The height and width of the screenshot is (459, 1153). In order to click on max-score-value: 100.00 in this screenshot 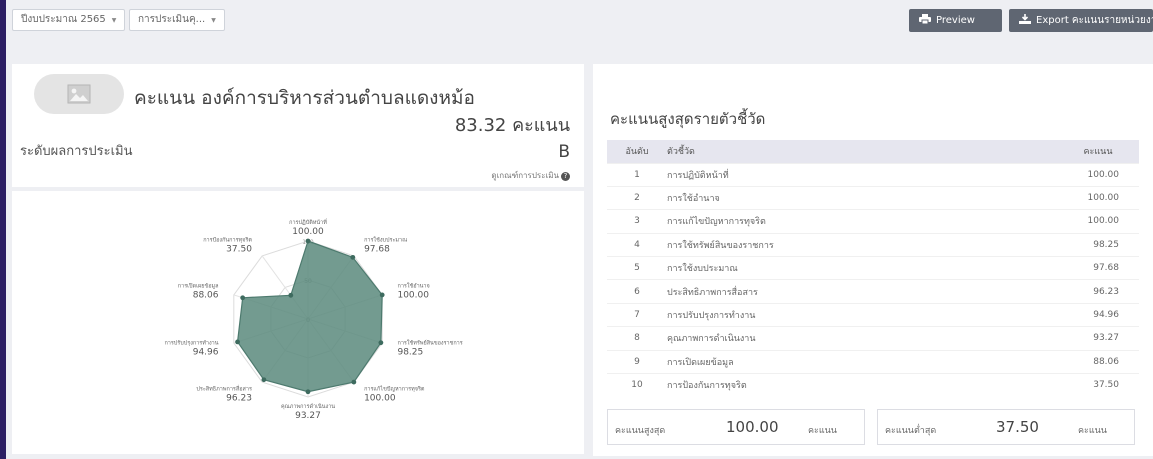, I will do `click(752, 427)`.